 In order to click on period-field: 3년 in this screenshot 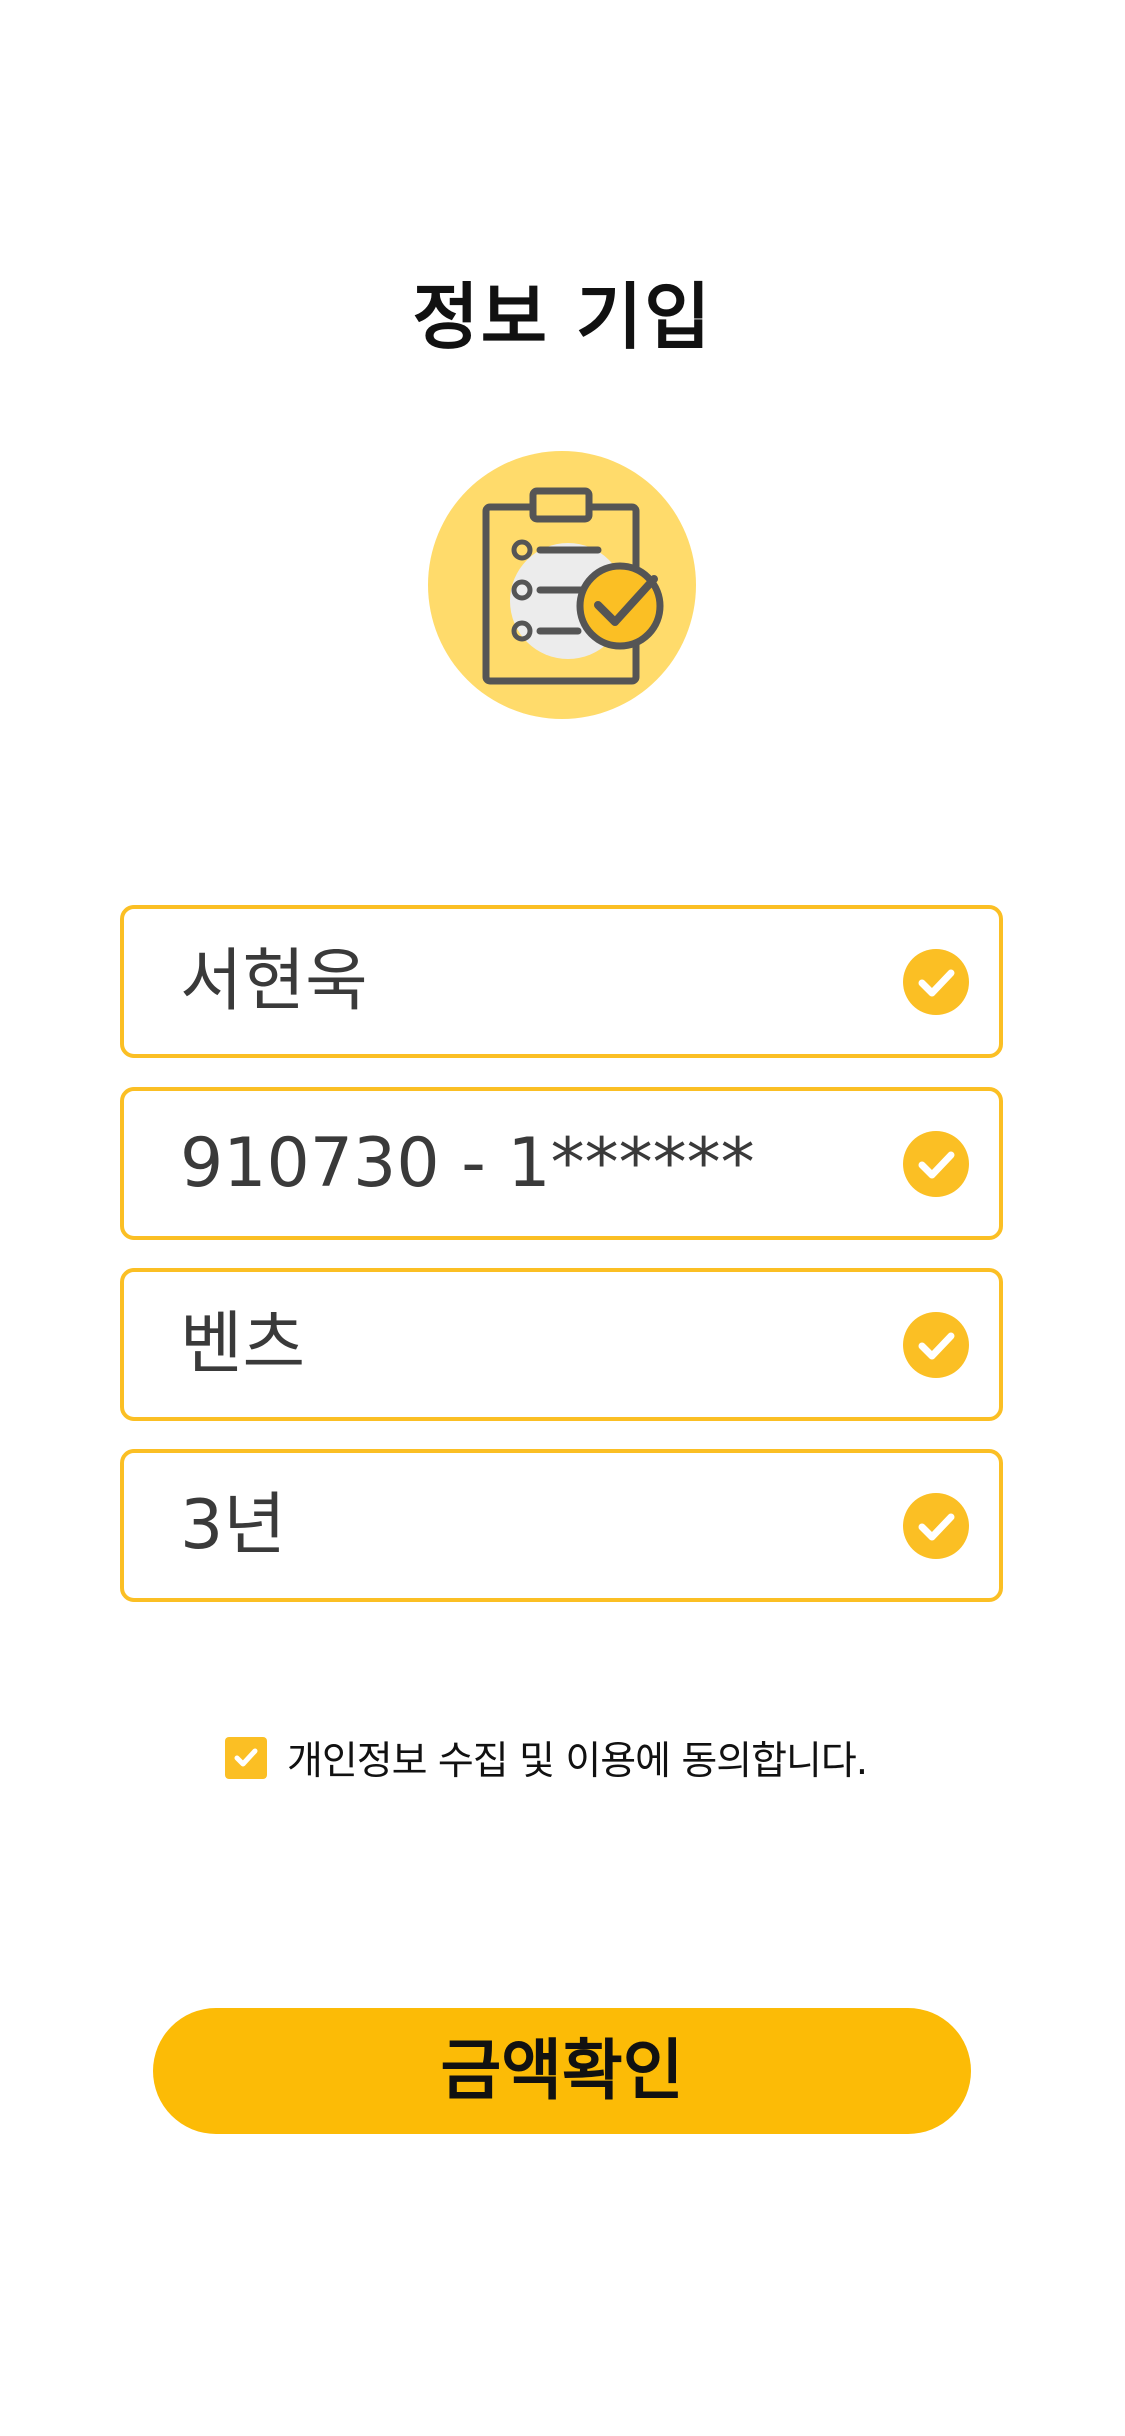, I will do `click(561, 1525)`.